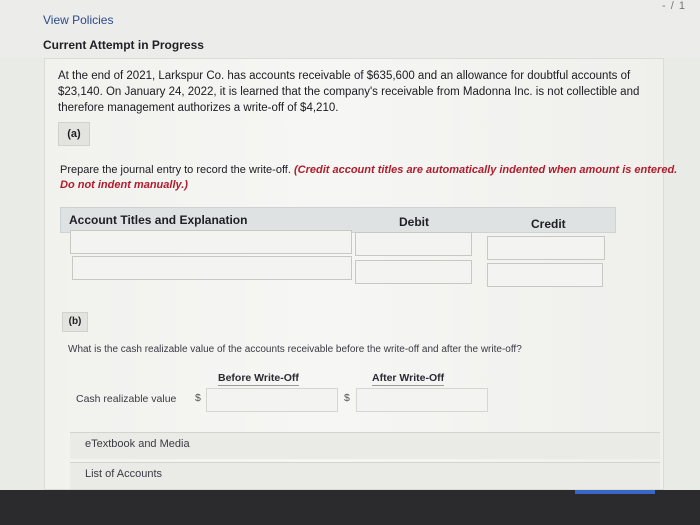  What do you see at coordinates (198, 398) in the screenshot?
I see `before-currency-symbol: $` at bounding box center [198, 398].